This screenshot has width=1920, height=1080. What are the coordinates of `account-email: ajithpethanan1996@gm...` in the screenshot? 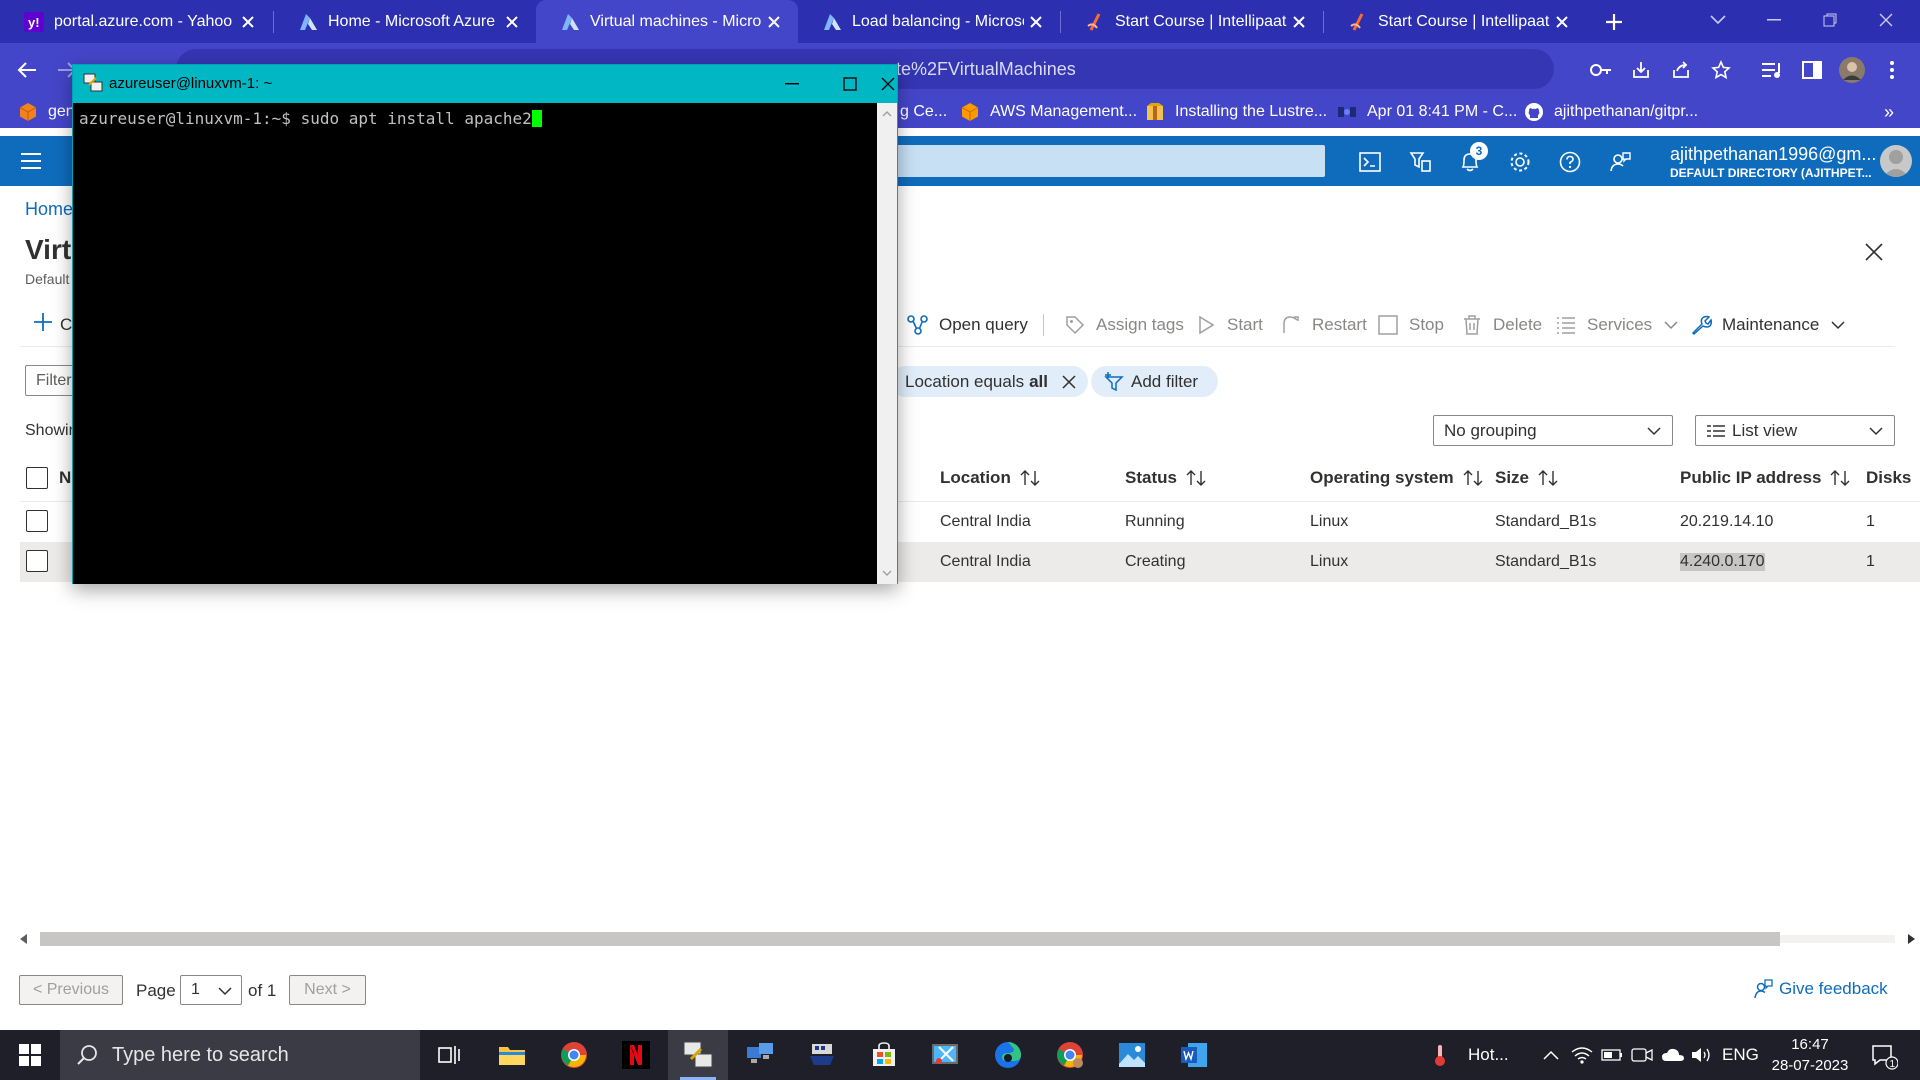 It's located at (1773, 154).